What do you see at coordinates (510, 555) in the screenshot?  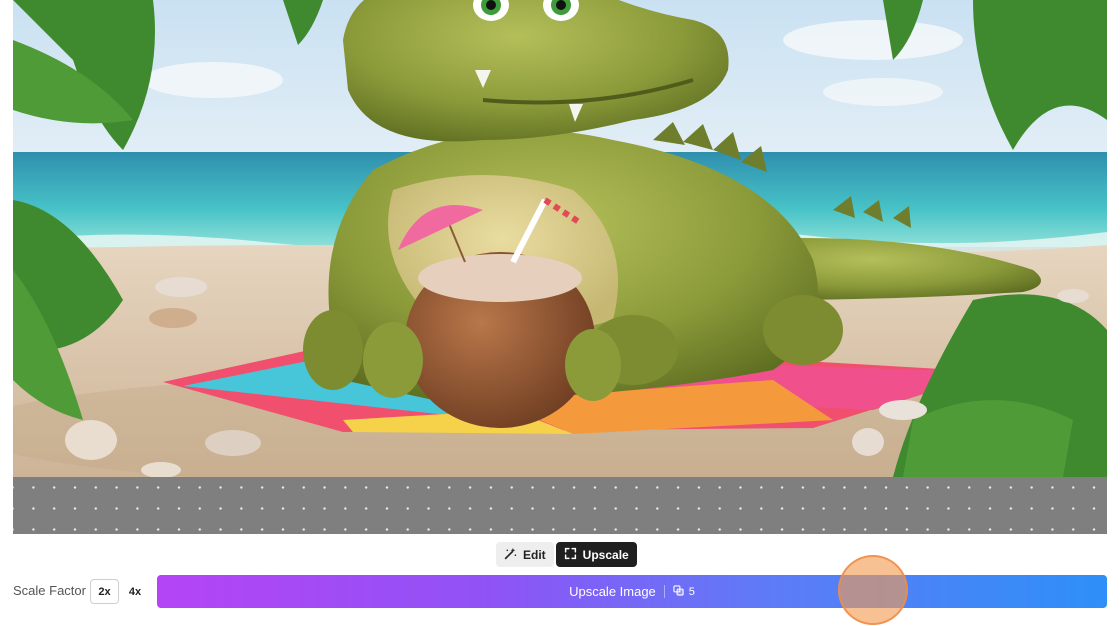 I see `magic-wand-icon` at bounding box center [510, 555].